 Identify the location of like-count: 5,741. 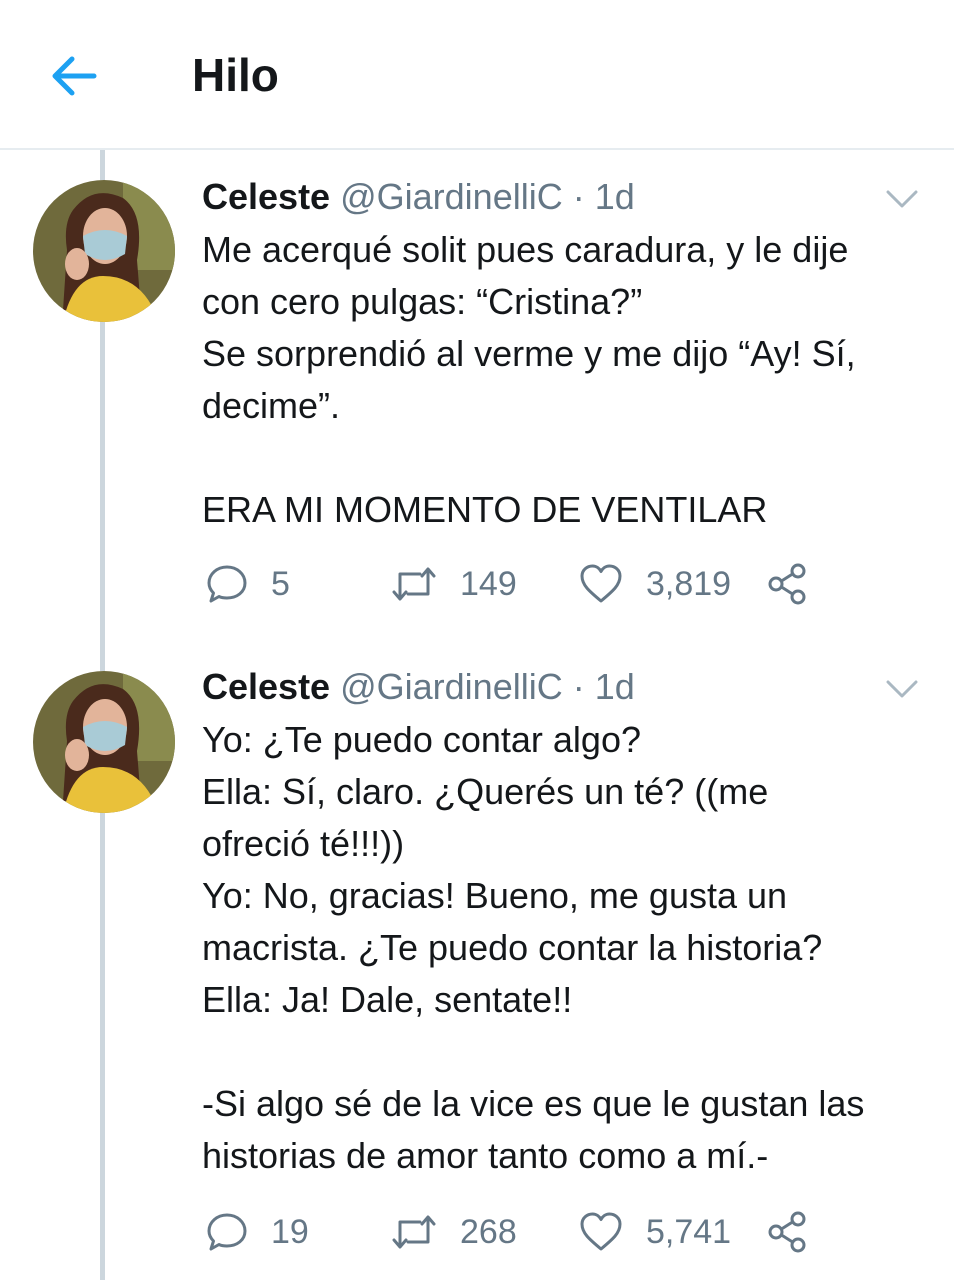
(689, 1231).